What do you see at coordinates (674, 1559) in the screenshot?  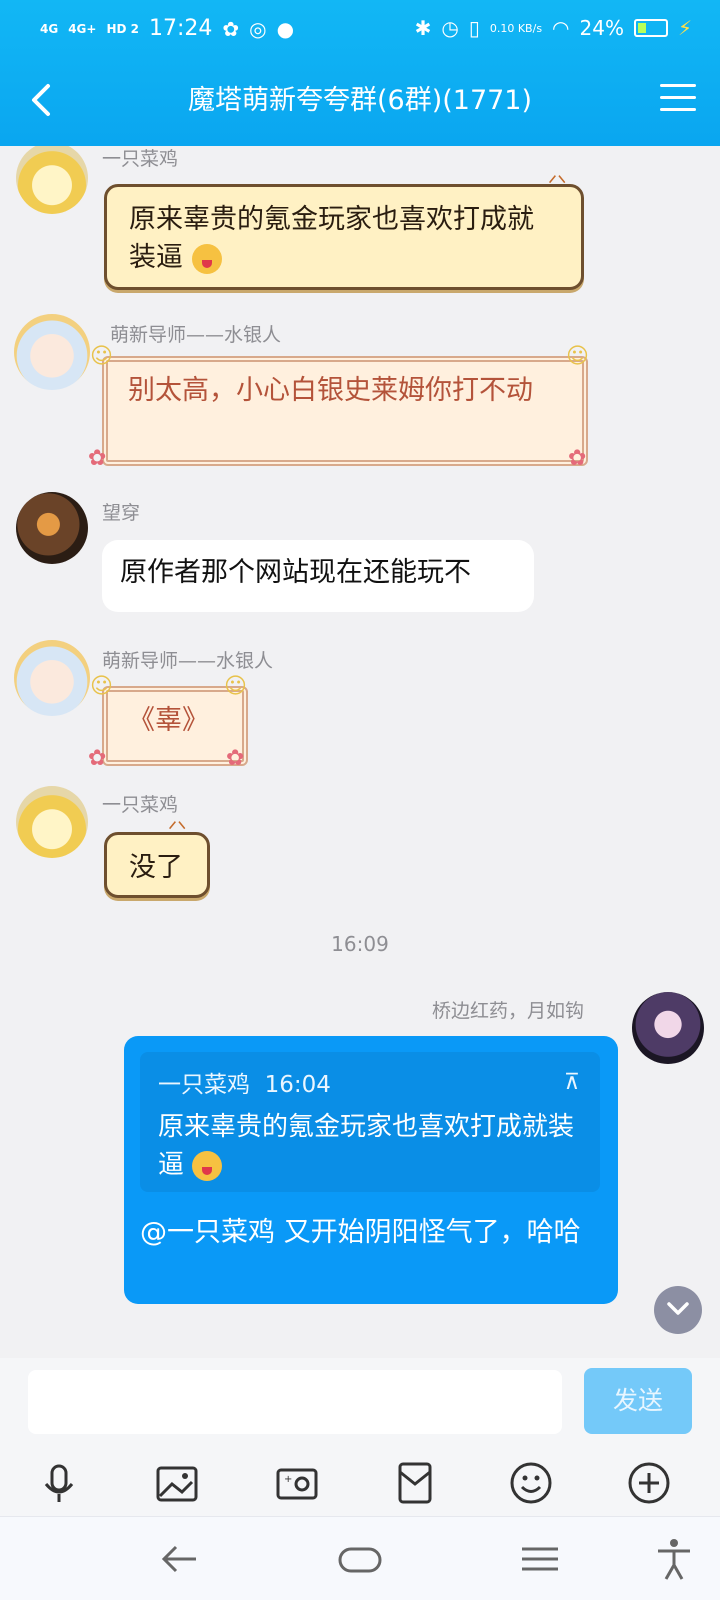 I see `accessibility-icon` at bounding box center [674, 1559].